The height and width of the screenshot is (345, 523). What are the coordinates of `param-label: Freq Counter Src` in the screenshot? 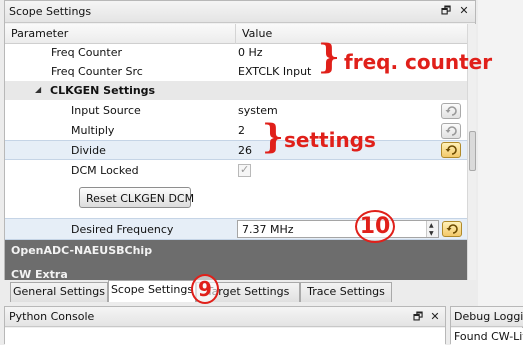 It's located at (97, 71).